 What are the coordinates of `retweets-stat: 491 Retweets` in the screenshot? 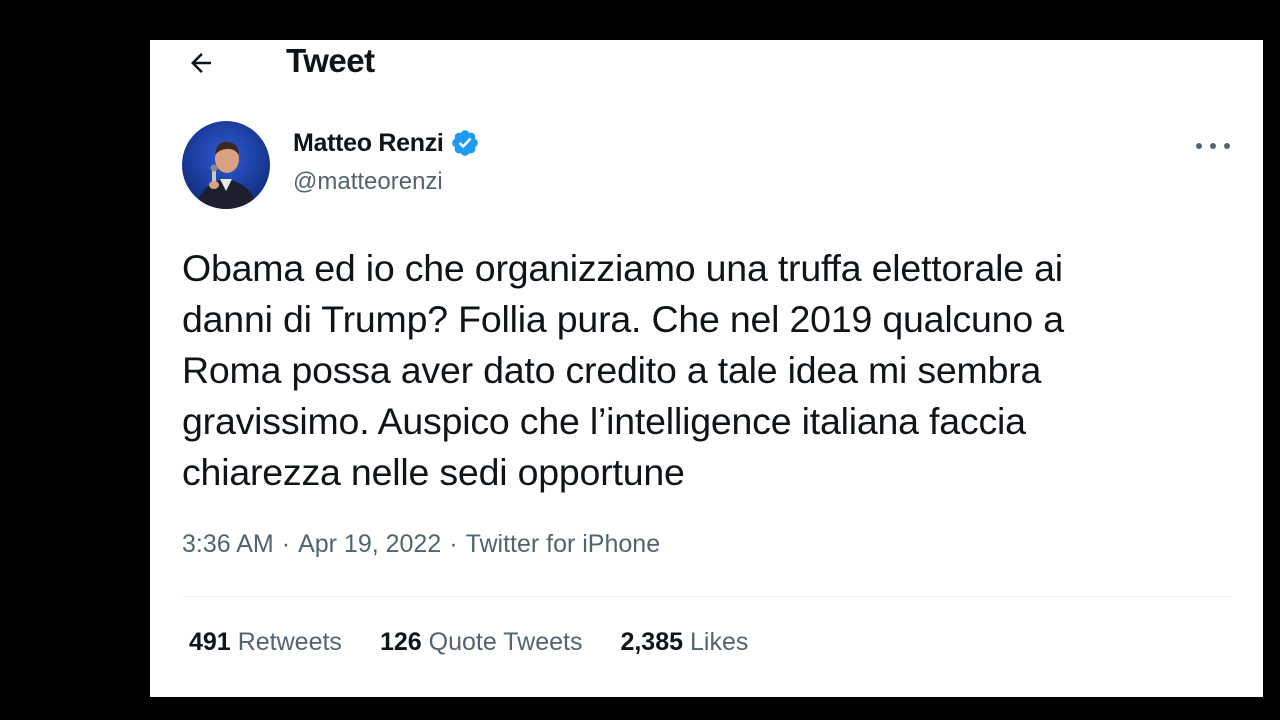 It's located at (265, 642).